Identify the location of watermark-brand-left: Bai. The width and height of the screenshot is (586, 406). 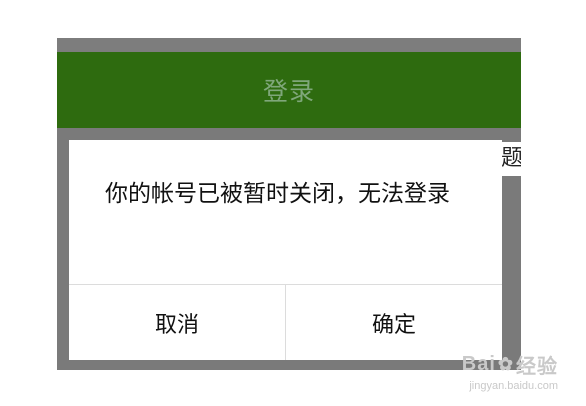
(478, 364).